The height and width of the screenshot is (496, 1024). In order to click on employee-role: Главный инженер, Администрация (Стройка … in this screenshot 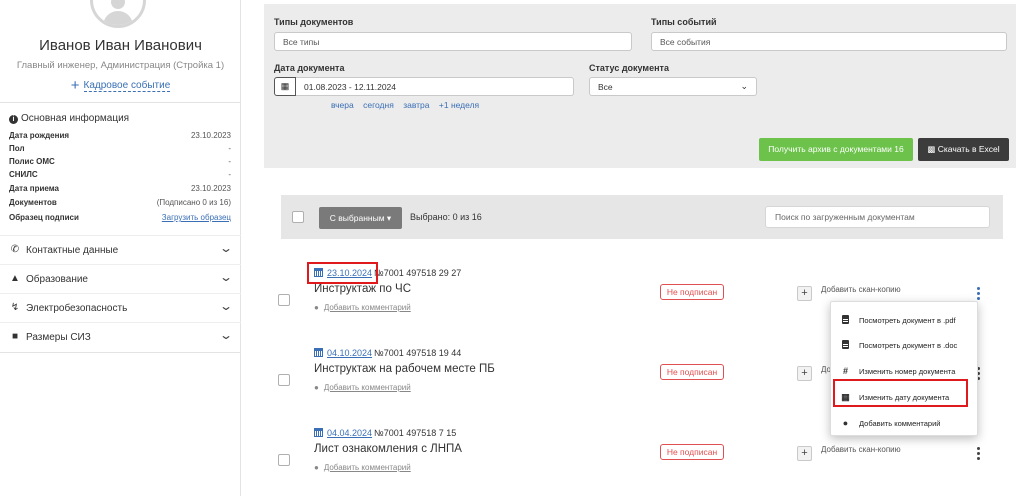, I will do `click(120, 65)`.